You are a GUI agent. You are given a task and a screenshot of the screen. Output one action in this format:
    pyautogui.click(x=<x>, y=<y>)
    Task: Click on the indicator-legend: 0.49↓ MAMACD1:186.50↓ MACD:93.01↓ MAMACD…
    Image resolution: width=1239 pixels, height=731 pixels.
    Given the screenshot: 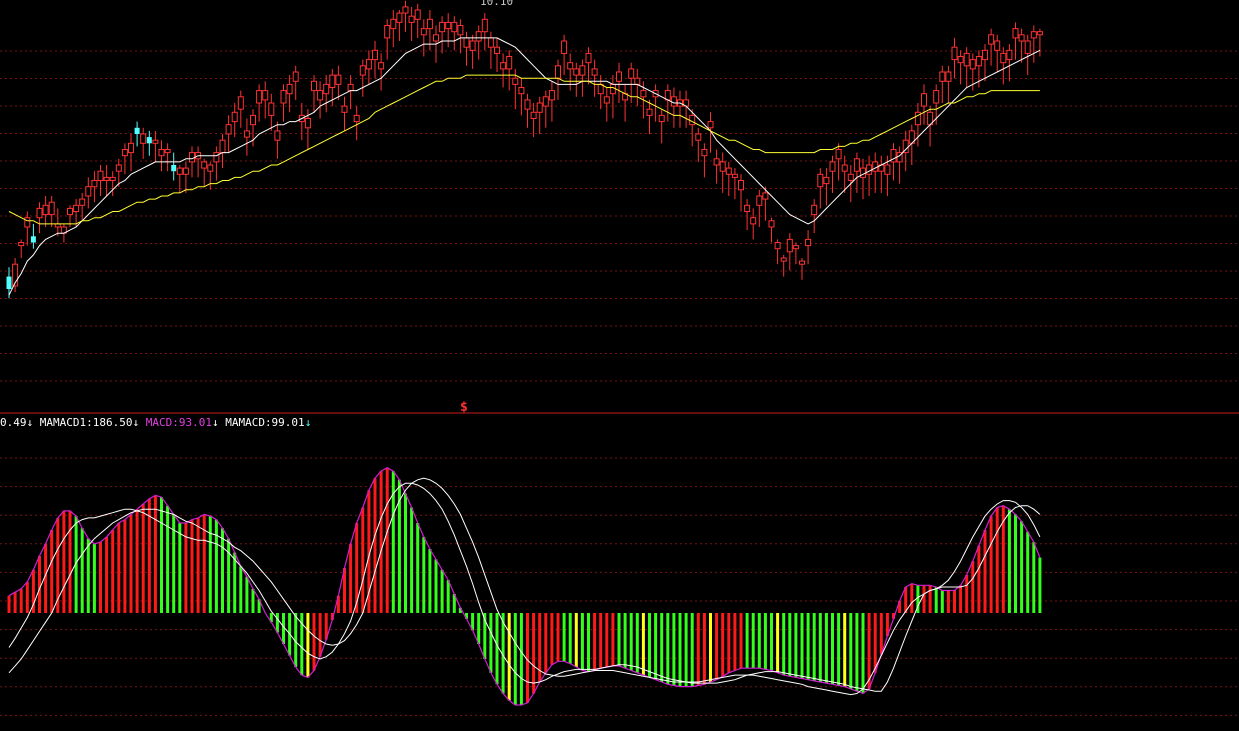 What is the action you would take?
    pyautogui.click(x=155, y=423)
    